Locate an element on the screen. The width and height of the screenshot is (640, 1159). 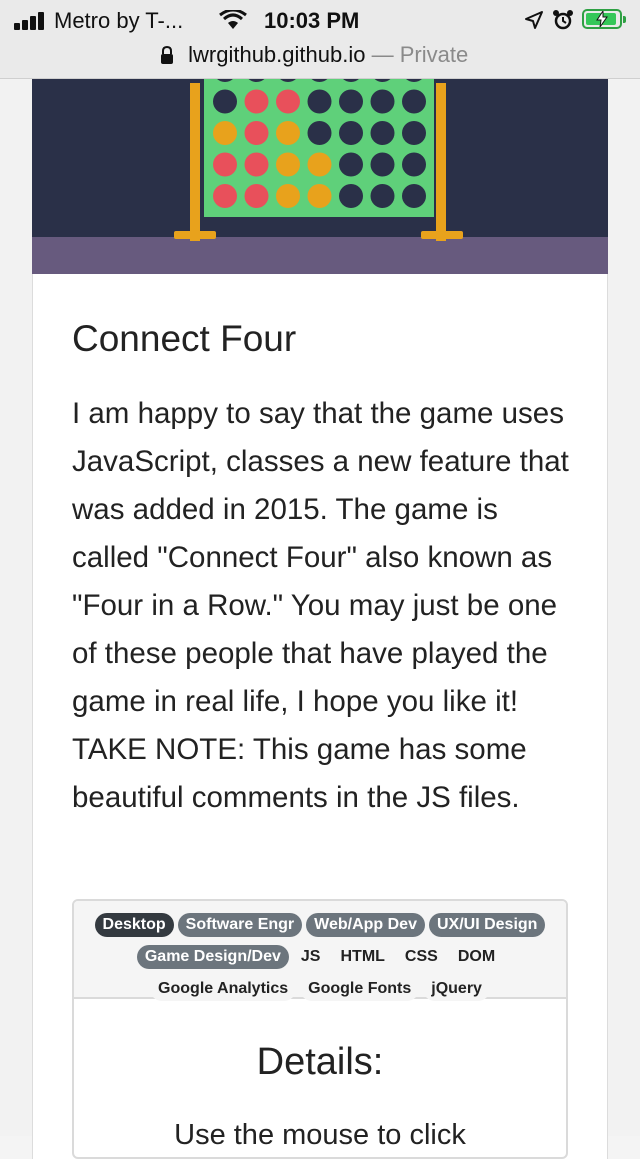
lock-icon is located at coordinates (167, 54).